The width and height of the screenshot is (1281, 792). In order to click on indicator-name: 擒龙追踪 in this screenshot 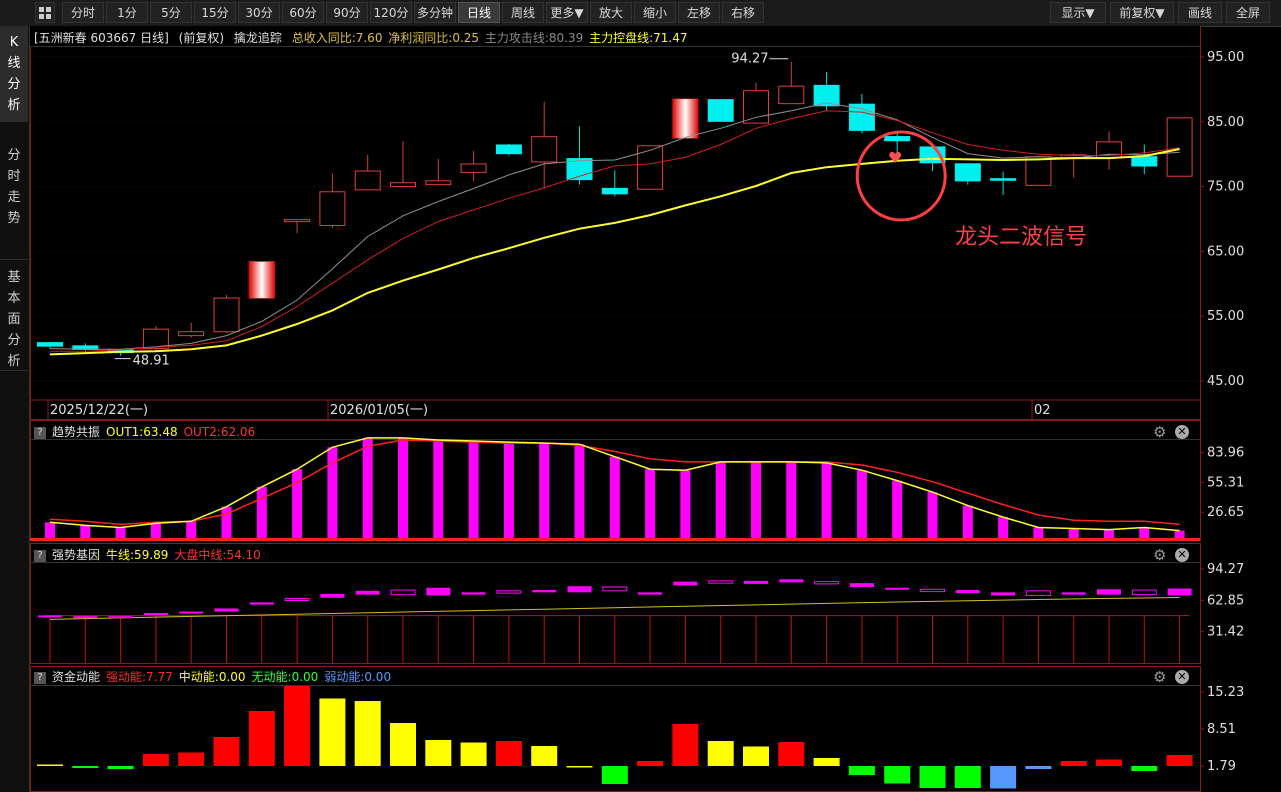, I will do `click(258, 38)`.